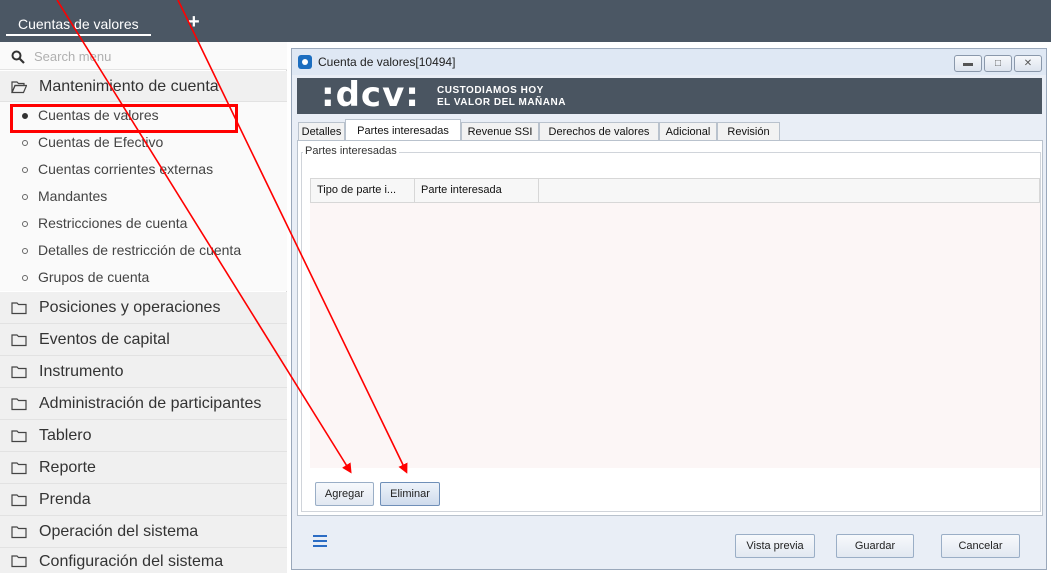  I want to click on menu-item-restricciones-de-cuenta: Restricciones de cuenta, so click(143, 223).